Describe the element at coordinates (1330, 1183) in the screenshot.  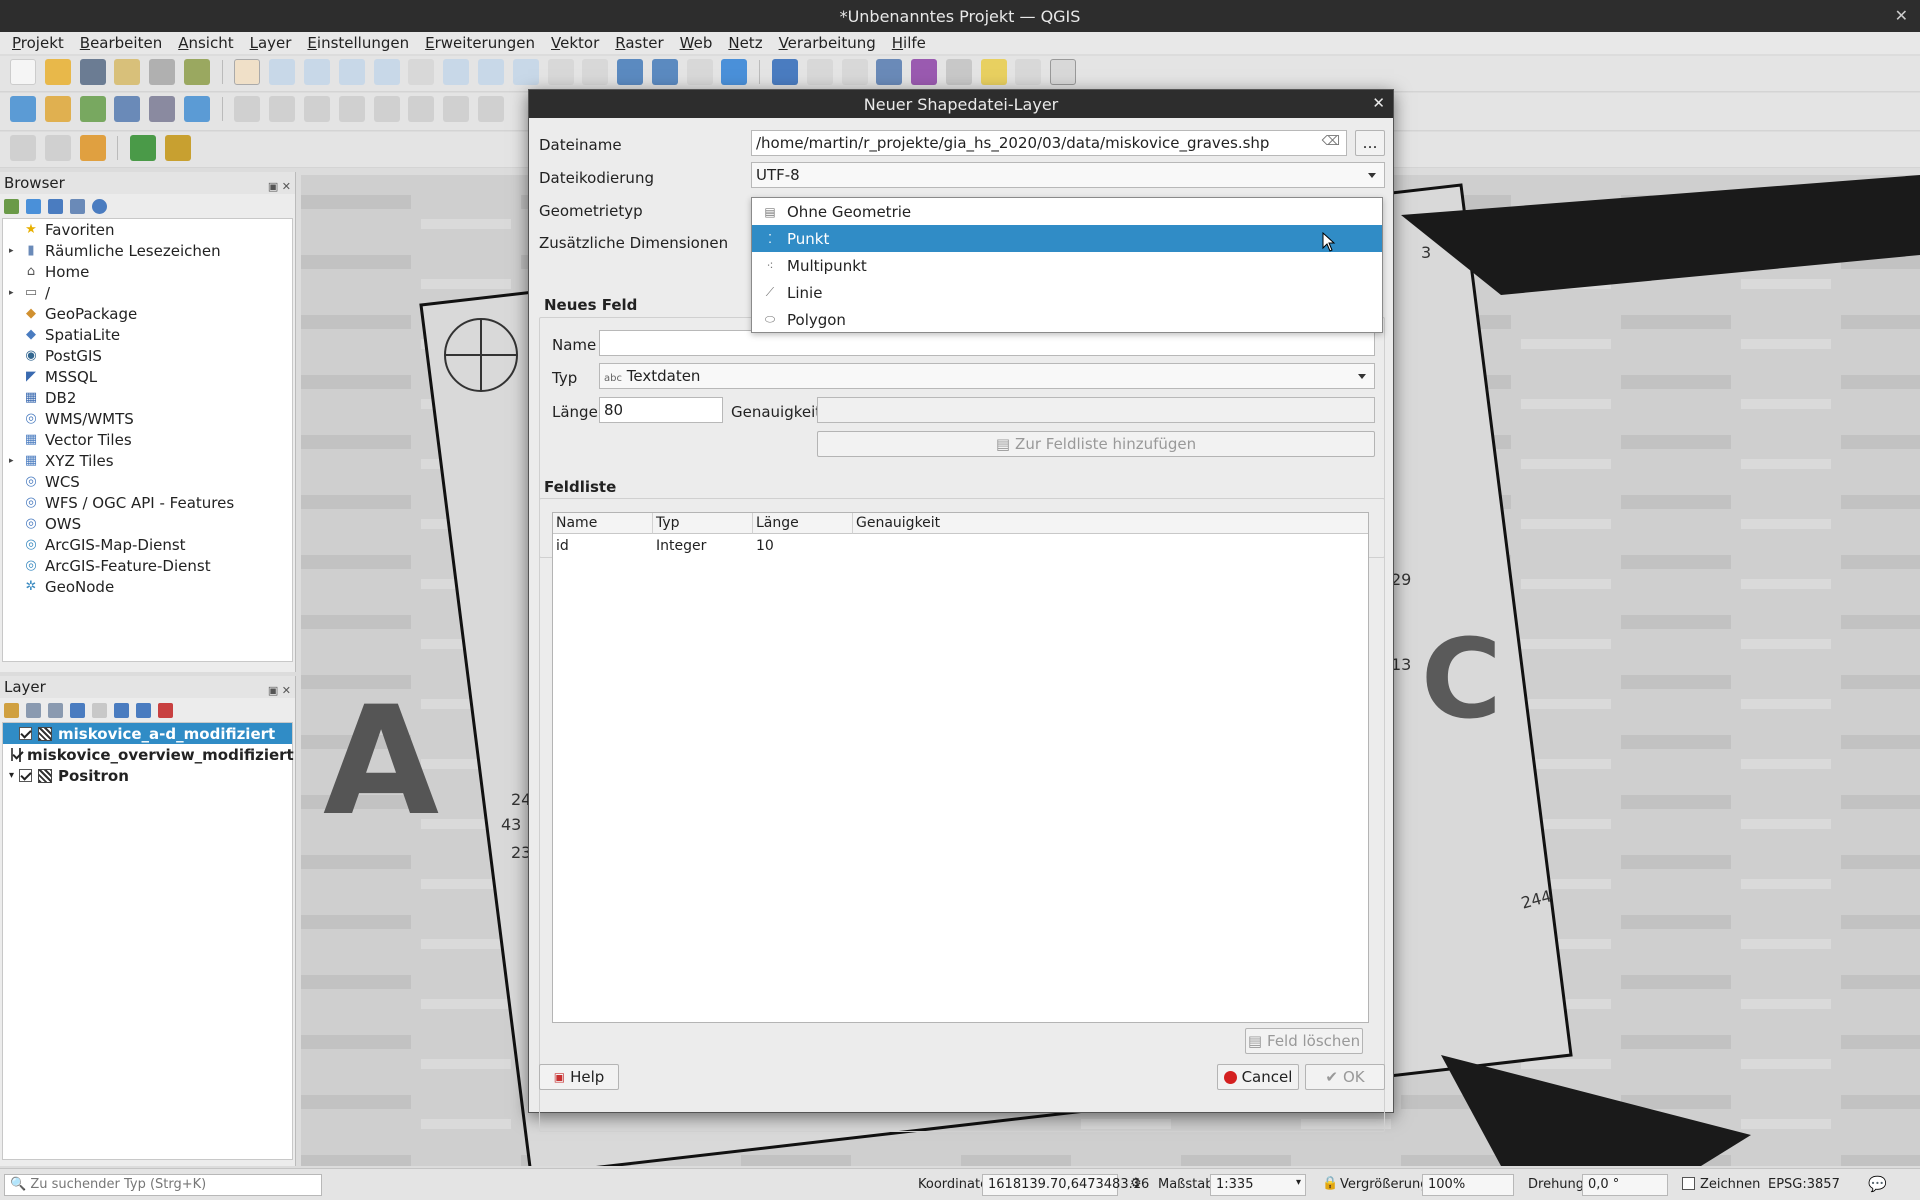
I see `lock-icon: 🔒` at that location.